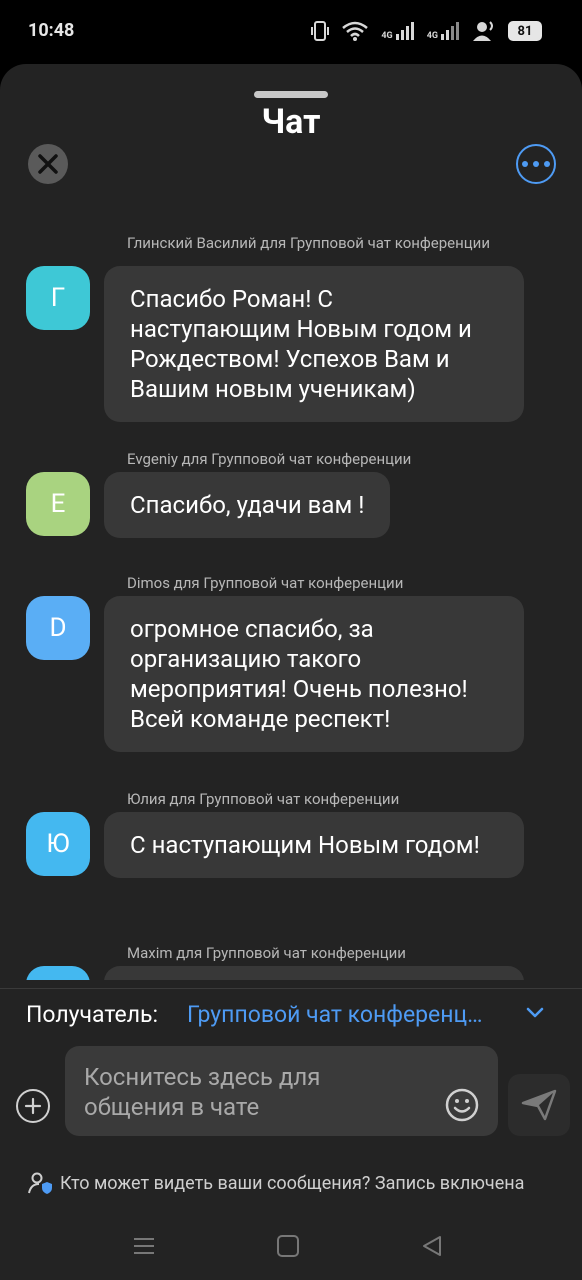 The height and width of the screenshot is (1280, 582). I want to click on vibrate-icon, so click(320, 31).